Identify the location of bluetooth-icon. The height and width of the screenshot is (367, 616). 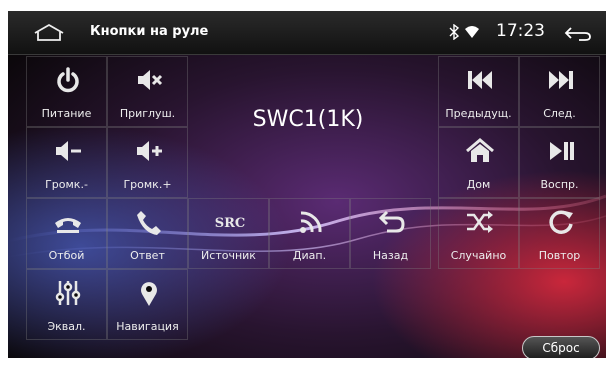
(454, 32).